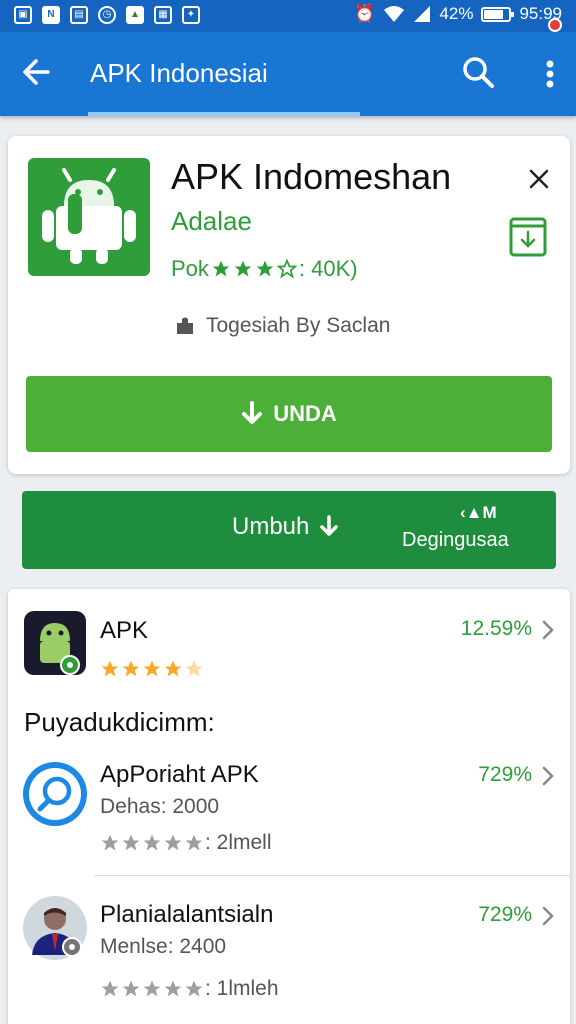 The width and height of the screenshot is (576, 1024). Describe the element at coordinates (332, 875) in the screenshot. I see `divider` at that location.